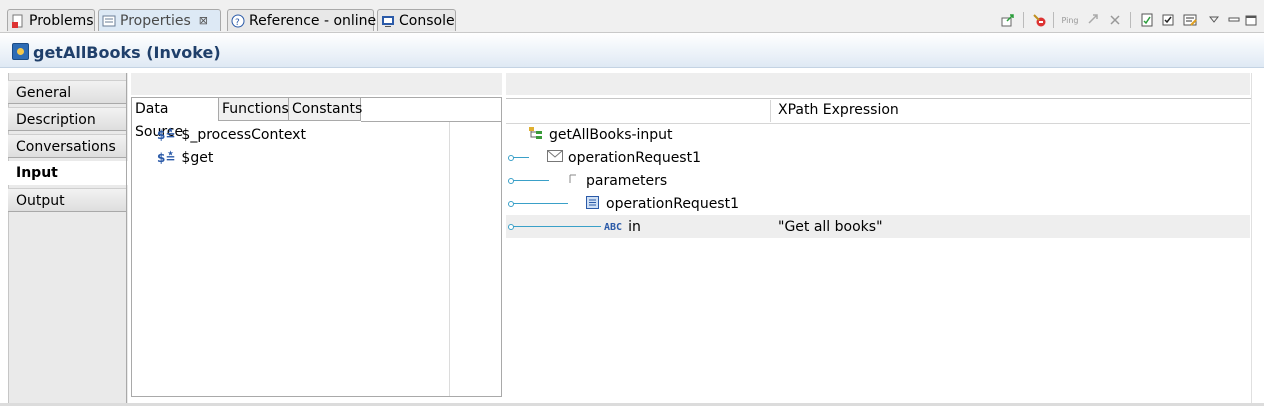 This screenshot has height=406, width=1264. Describe the element at coordinates (127, 52) in the screenshot. I see `page-title: getAllBooks (Invoke)` at that location.